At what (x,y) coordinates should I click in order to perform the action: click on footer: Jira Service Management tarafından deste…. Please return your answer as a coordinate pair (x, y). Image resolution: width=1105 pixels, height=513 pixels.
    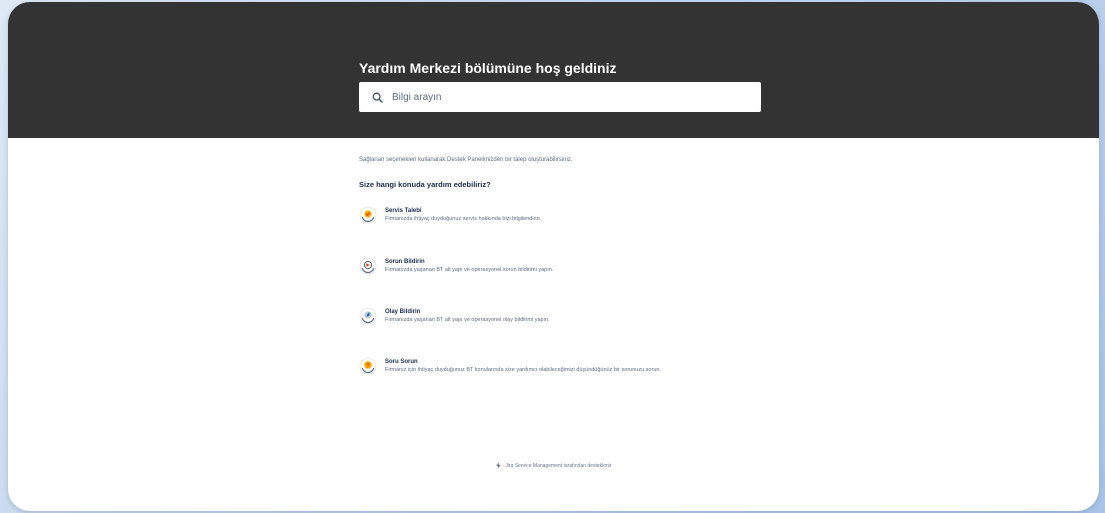
    Looking at the image, I should click on (553, 465).